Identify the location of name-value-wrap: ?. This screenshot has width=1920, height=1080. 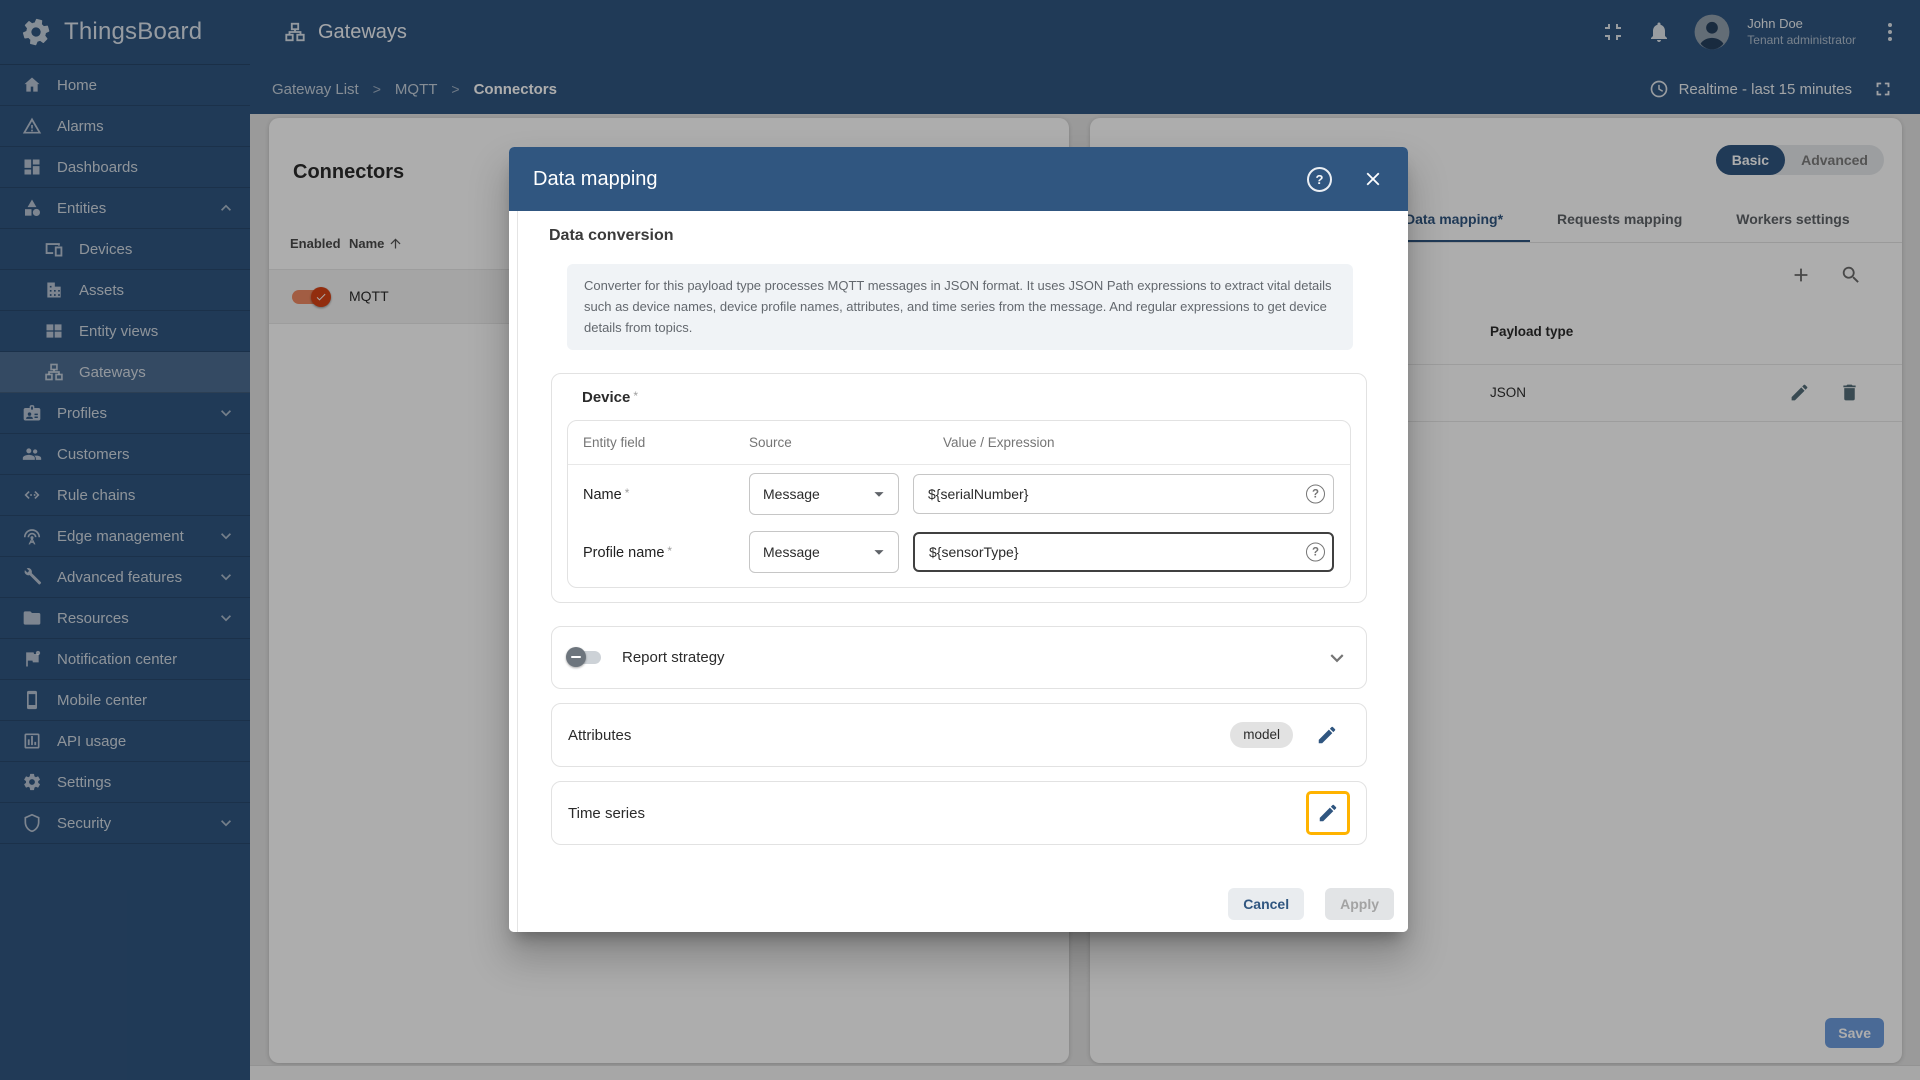
(1123, 494).